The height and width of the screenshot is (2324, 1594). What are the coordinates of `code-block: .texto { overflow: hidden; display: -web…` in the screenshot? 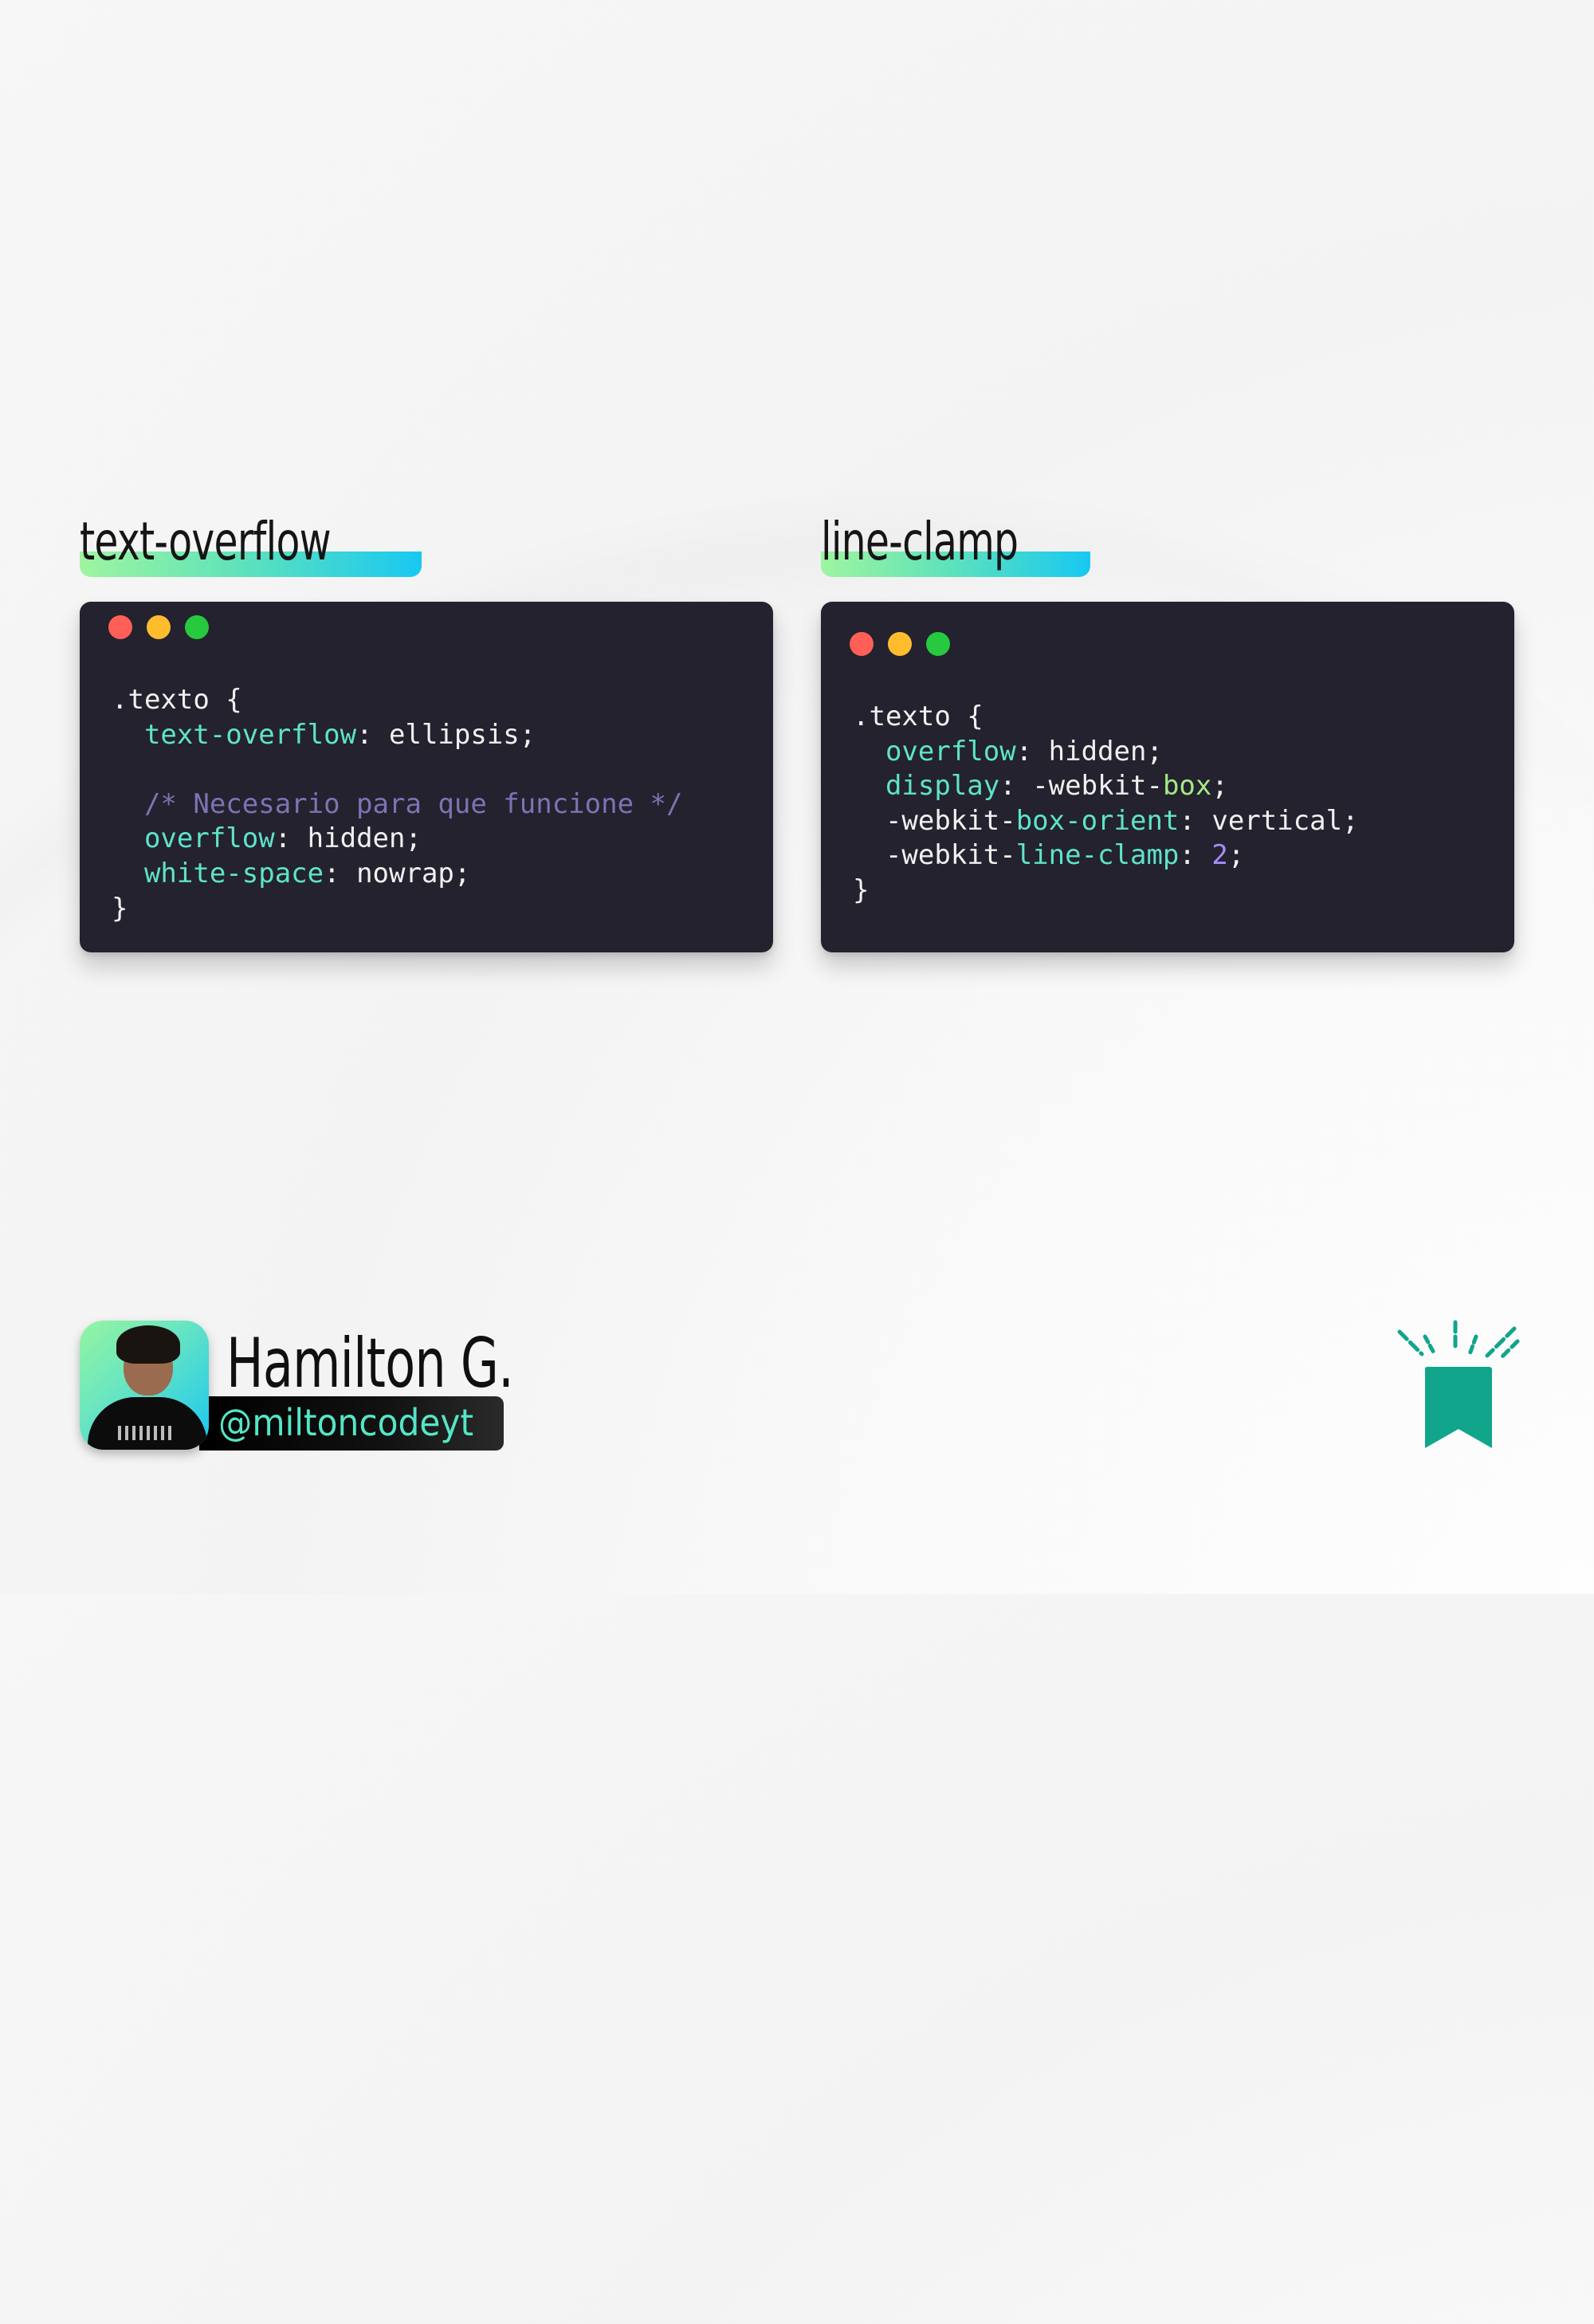 It's located at (1106, 804).